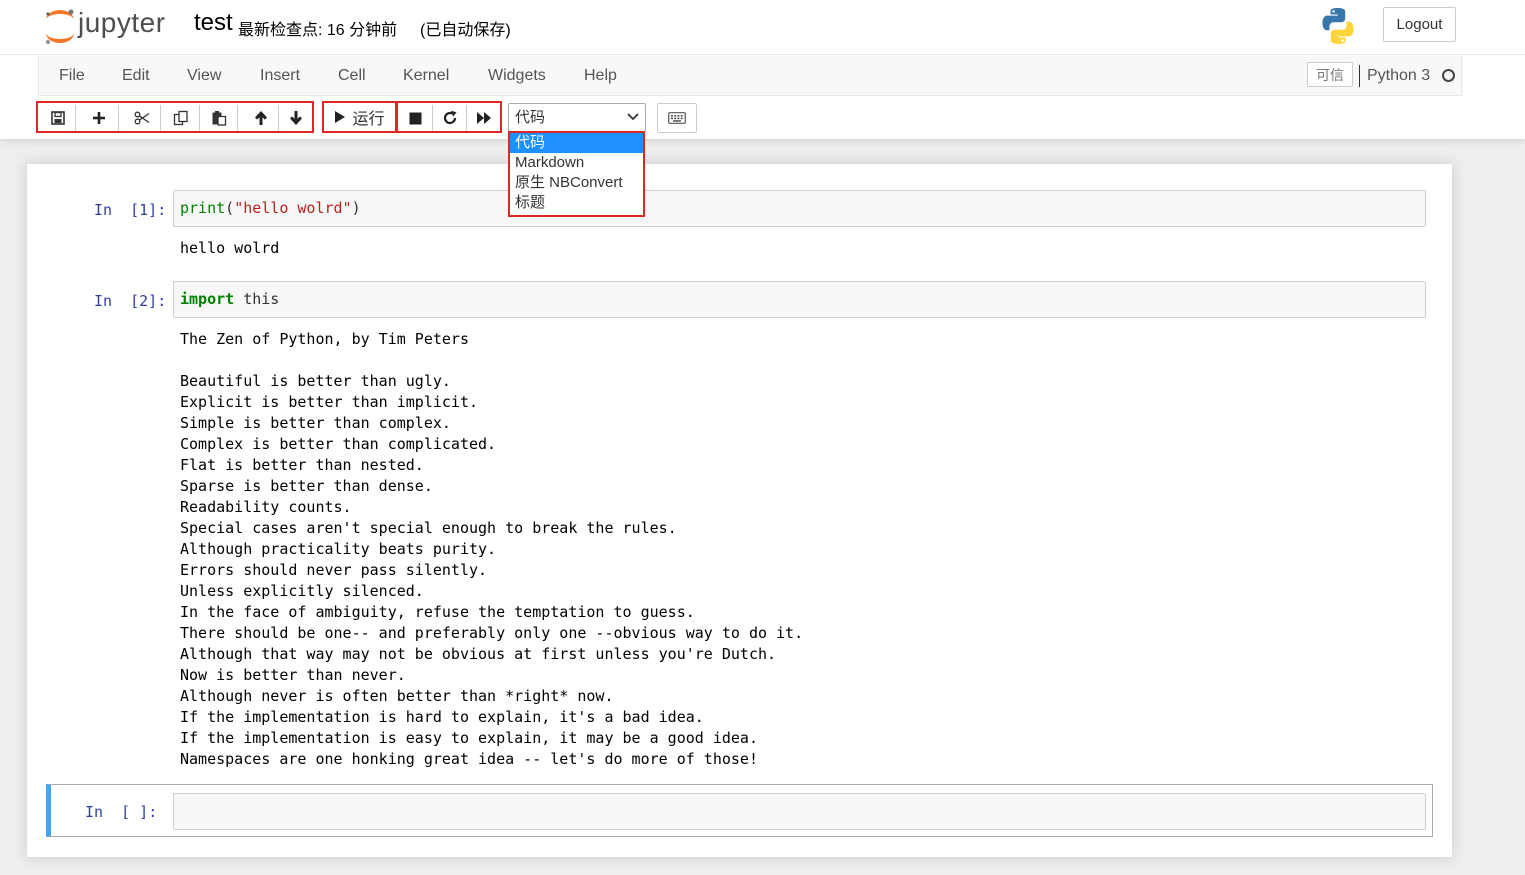  What do you see at coordinates (1419, 24) in the screenshot?
I see `logout-button: Logout` at bounding box center [1419, 24].